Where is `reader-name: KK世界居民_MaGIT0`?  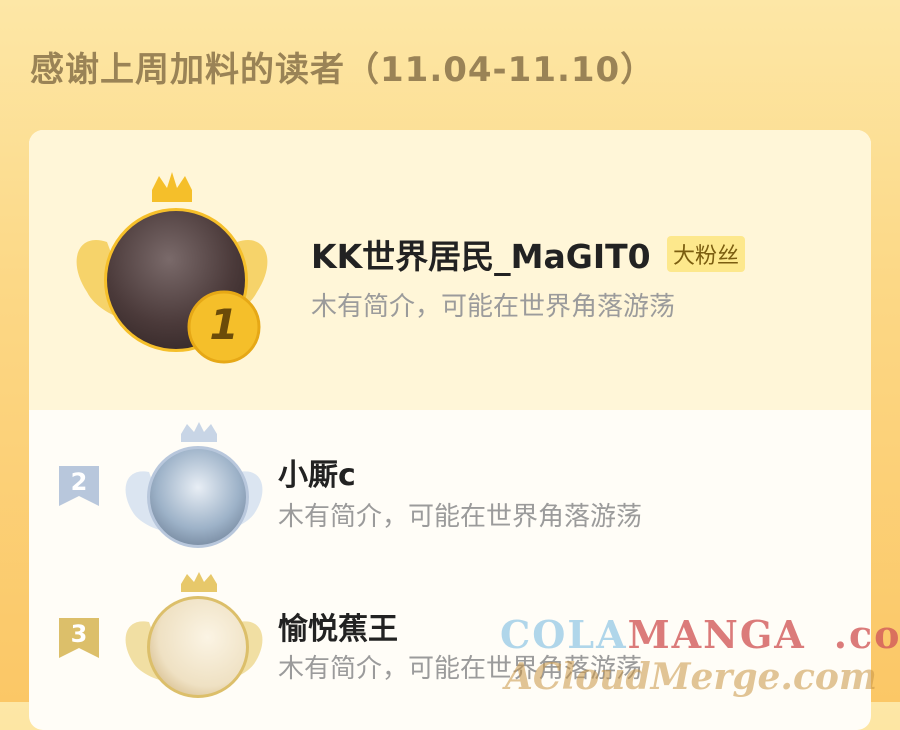
reader-name: KK世界居民_MaGIT0 is located at coordinates (481, 254).